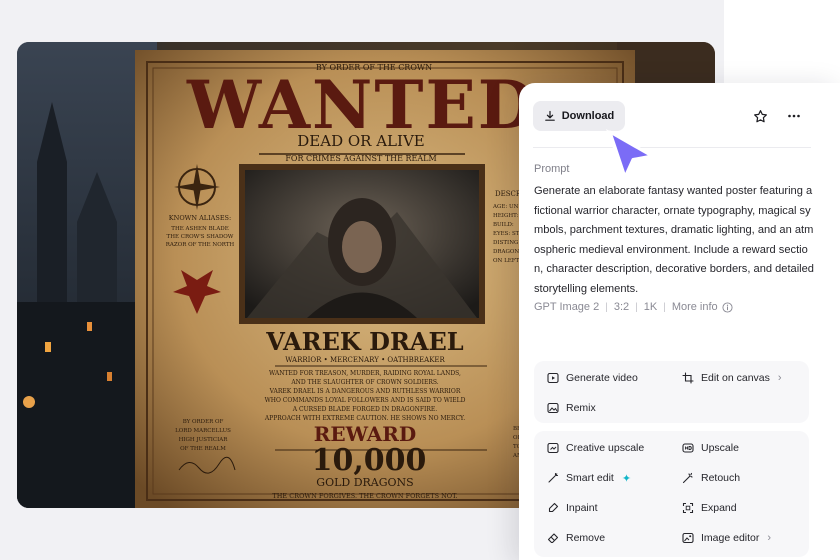 Image resolution: width=840 pixels, height=560 pixels. What do you see at coordinates (364, 341) in the screenshot?
I see `poster-name: VAREK DRAEL` at bounding box center [364, 341].